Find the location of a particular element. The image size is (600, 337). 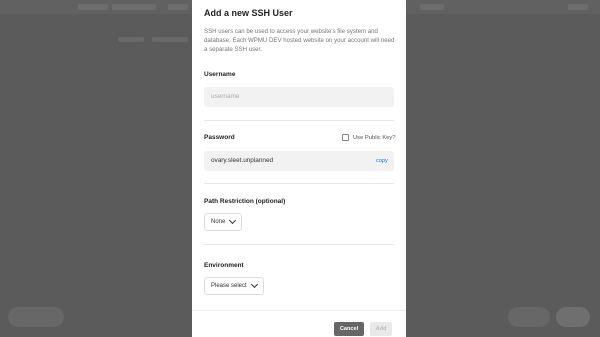

path-restriction-select: None is located at coordinates (223, 222).